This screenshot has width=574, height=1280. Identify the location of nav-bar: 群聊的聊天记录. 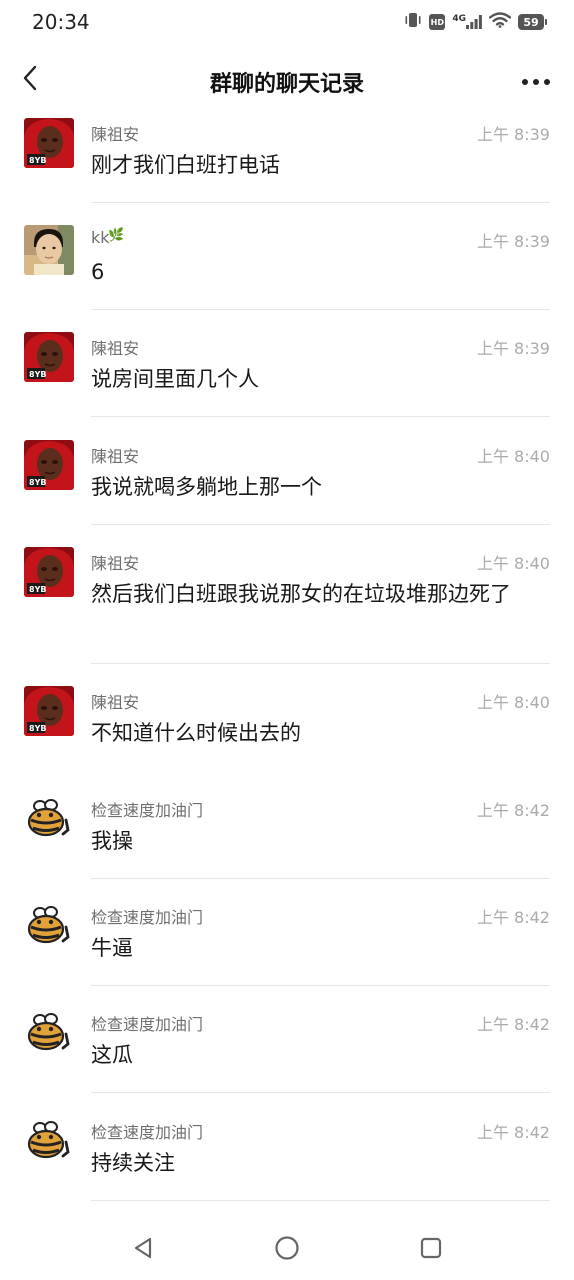
(287, 80).